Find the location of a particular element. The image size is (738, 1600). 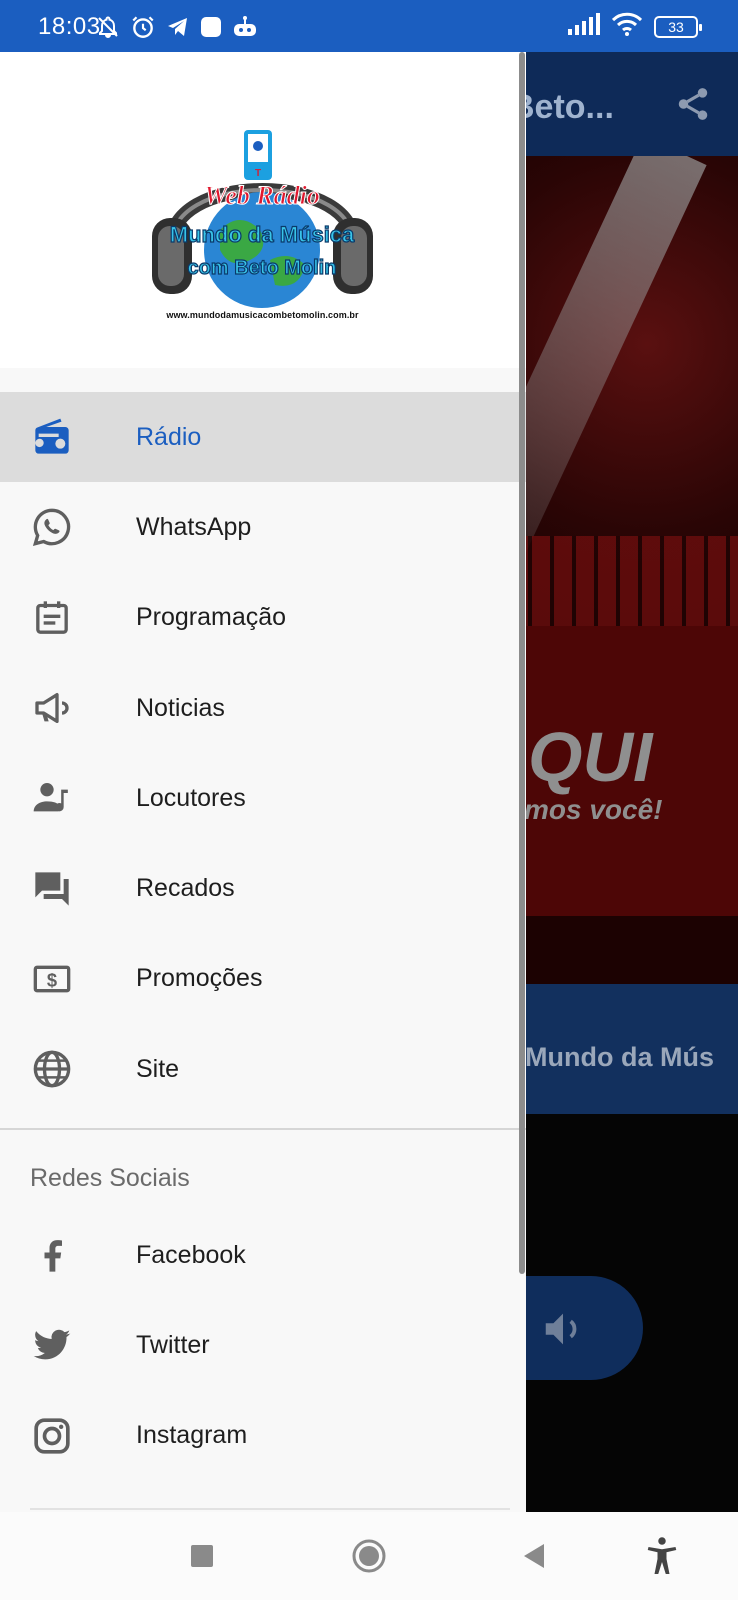

menu-item-programacao: Programação is located at coordinates (263, 618).